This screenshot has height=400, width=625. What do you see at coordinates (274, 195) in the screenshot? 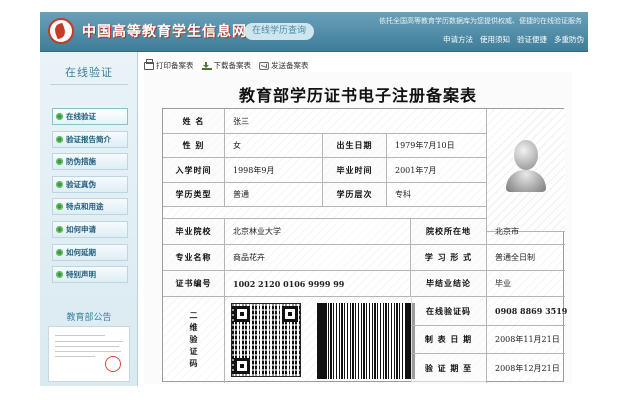
I see `value-edu-type: 普通` at bounding box center [274, 195].